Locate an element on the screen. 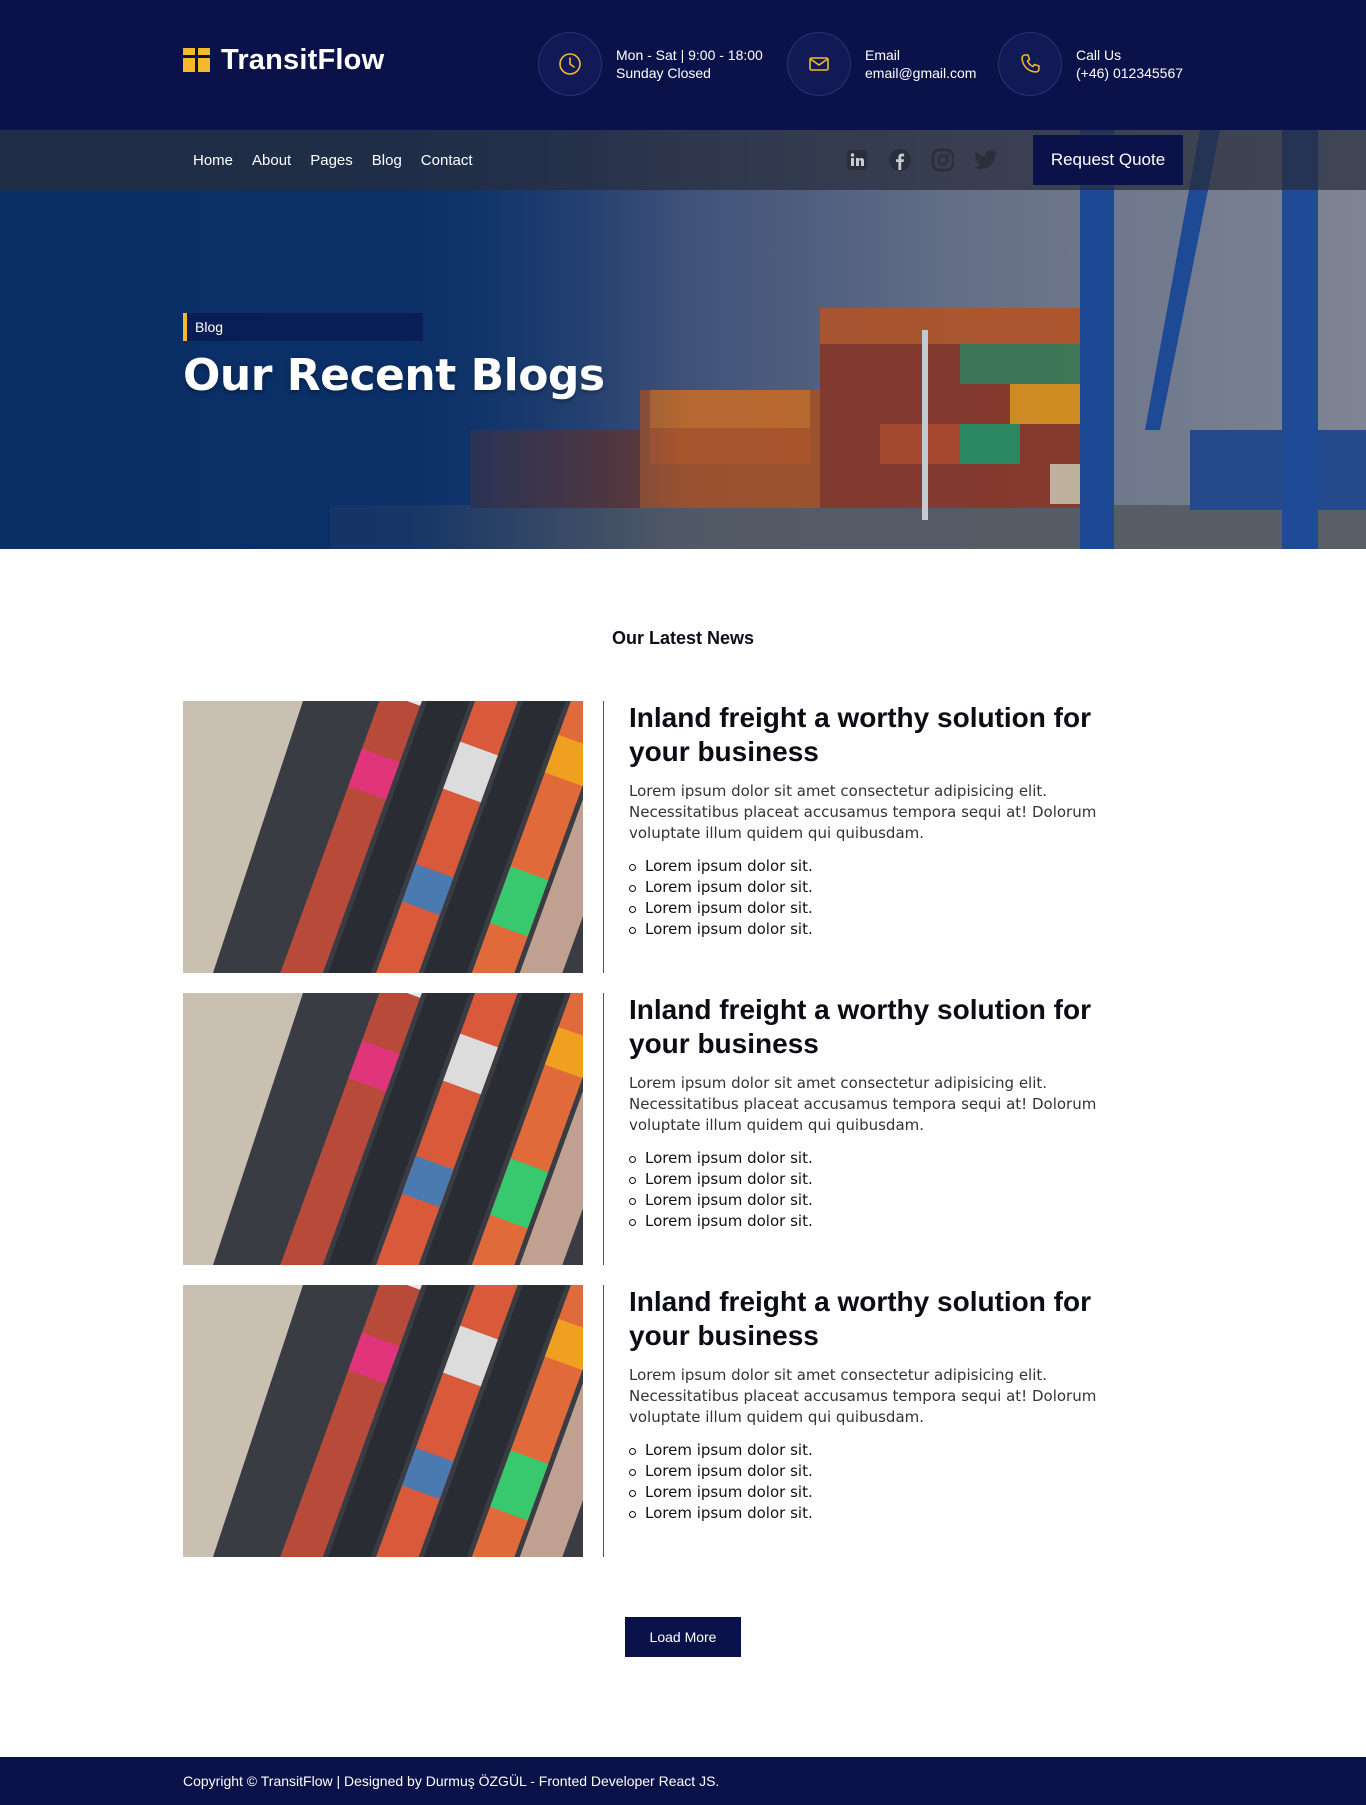  phone-label: Call Us is located at coordinates (1099, 55).